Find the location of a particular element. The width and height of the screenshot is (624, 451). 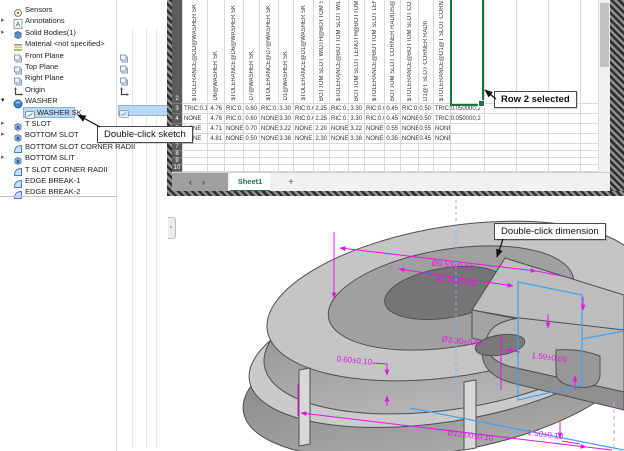

collapse-icon: ▾ is located at coordinates (5, 100).